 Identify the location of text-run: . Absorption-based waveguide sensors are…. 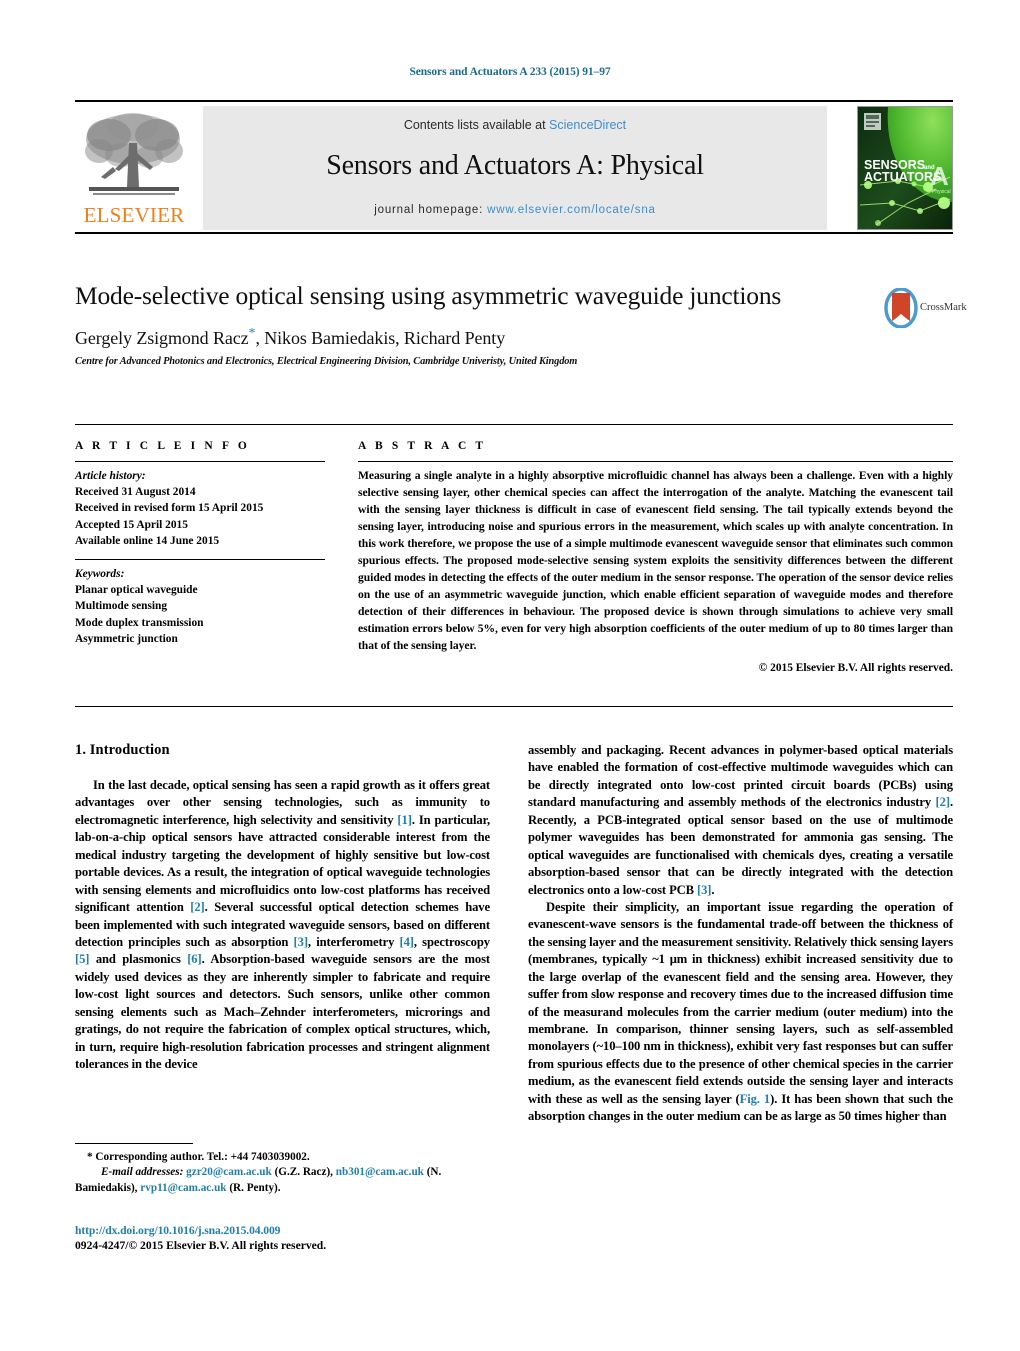
(282, 1011).